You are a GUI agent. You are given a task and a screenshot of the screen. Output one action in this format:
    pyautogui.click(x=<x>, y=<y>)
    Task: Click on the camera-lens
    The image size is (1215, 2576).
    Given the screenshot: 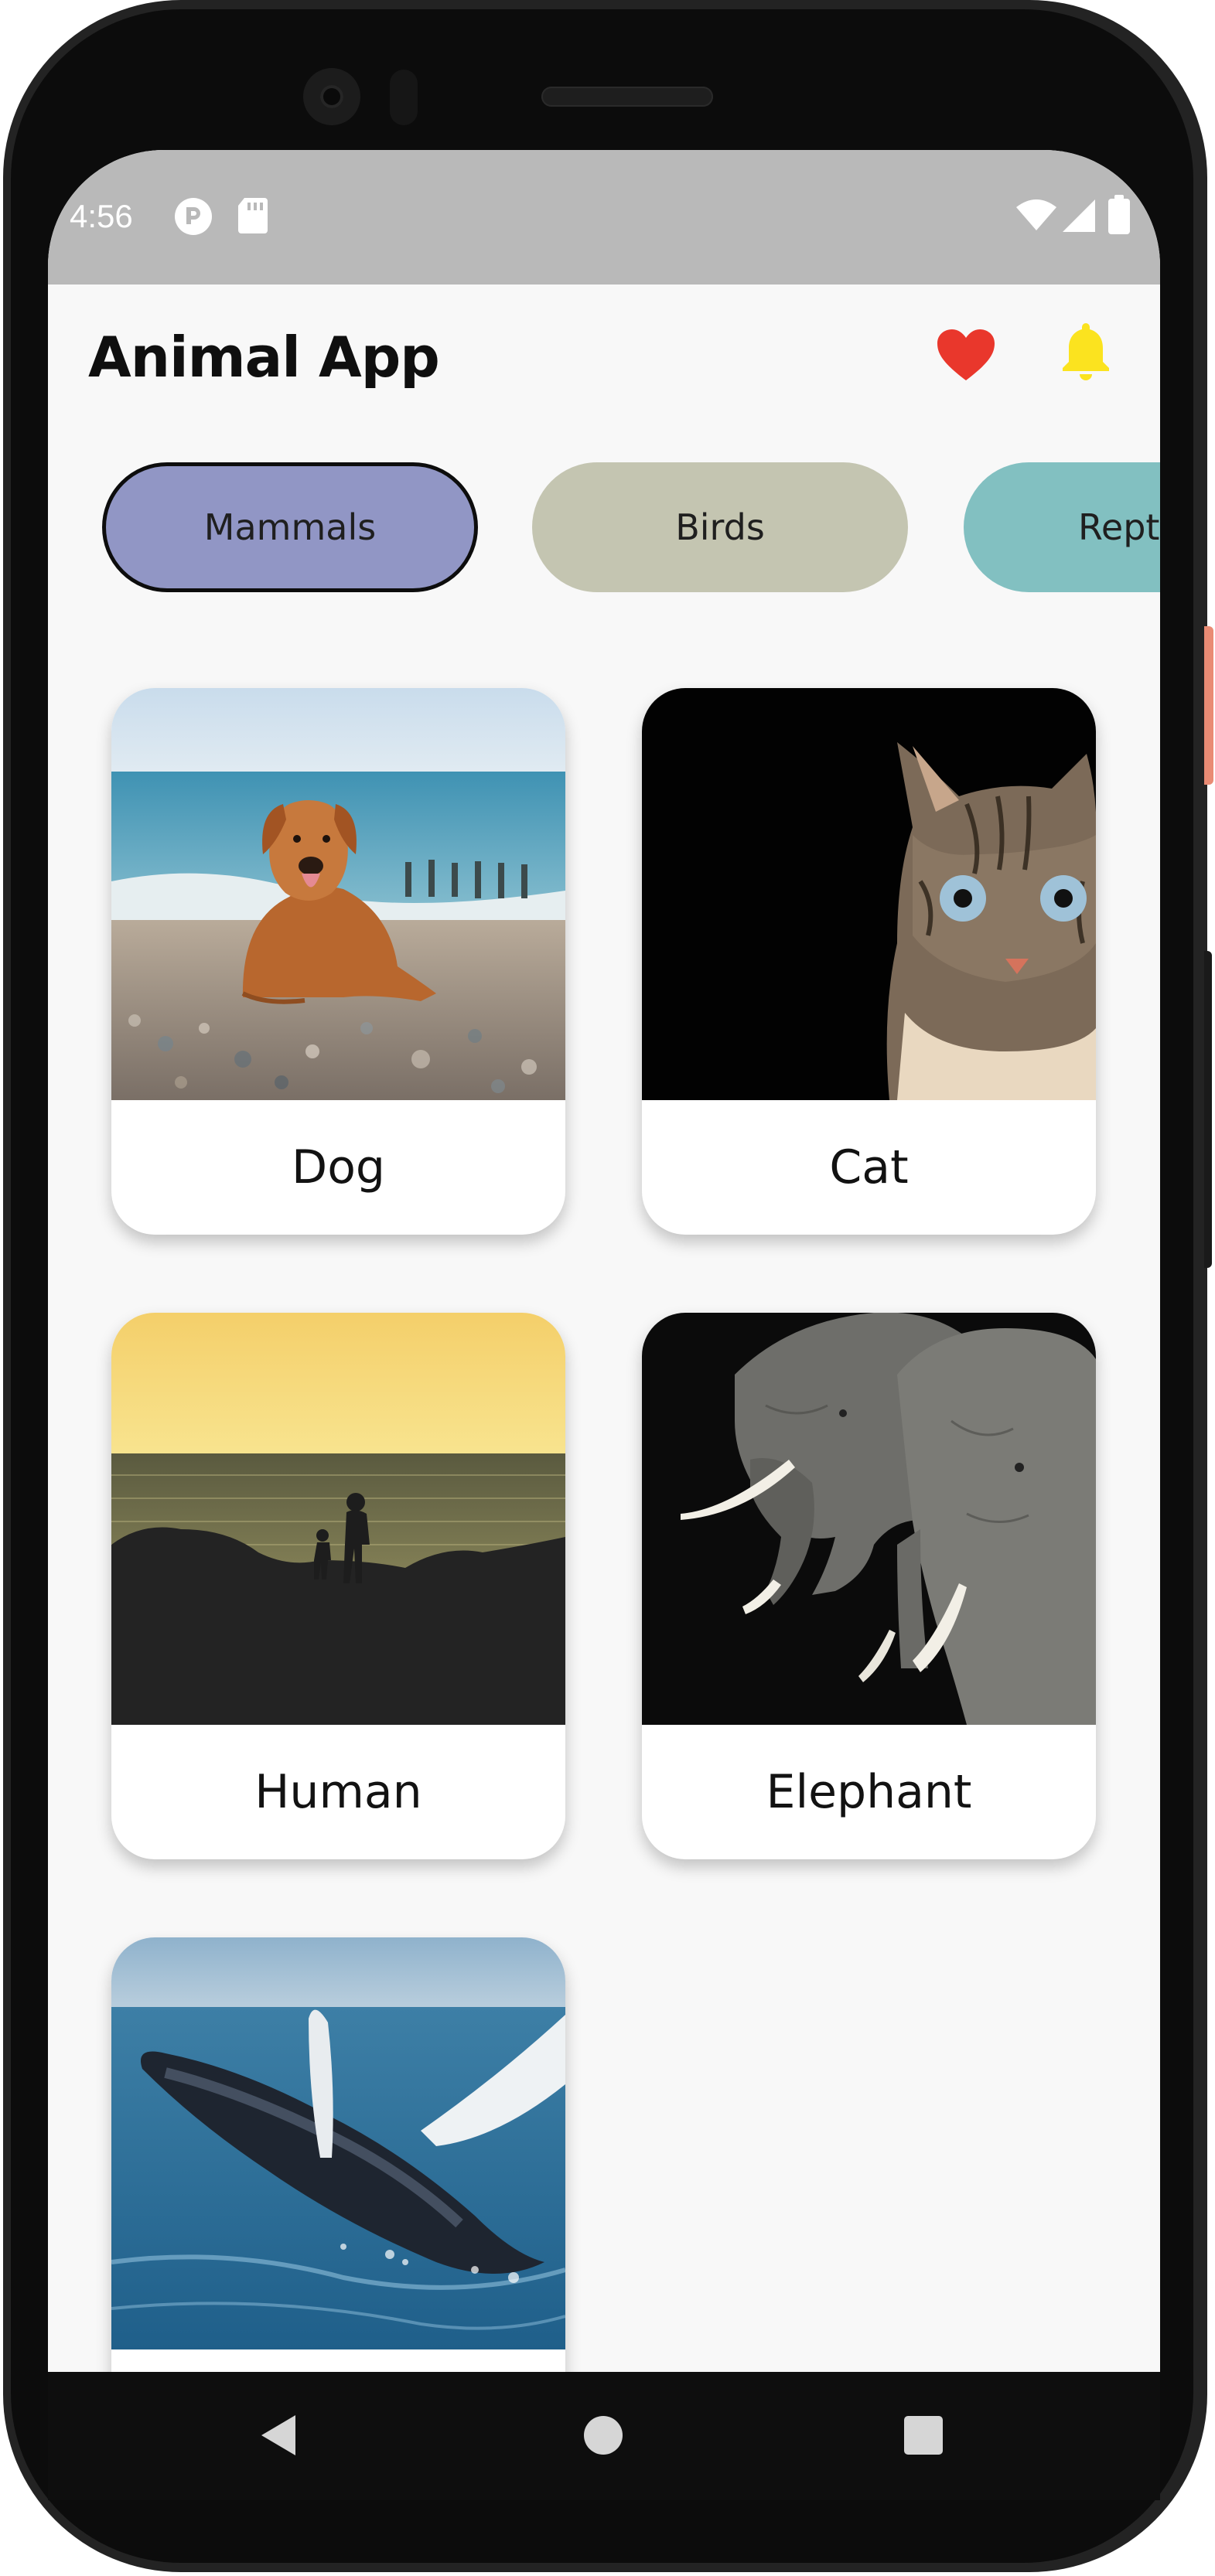 What is the action you would take?
    pyautogui.click(x=331, y=96)
    